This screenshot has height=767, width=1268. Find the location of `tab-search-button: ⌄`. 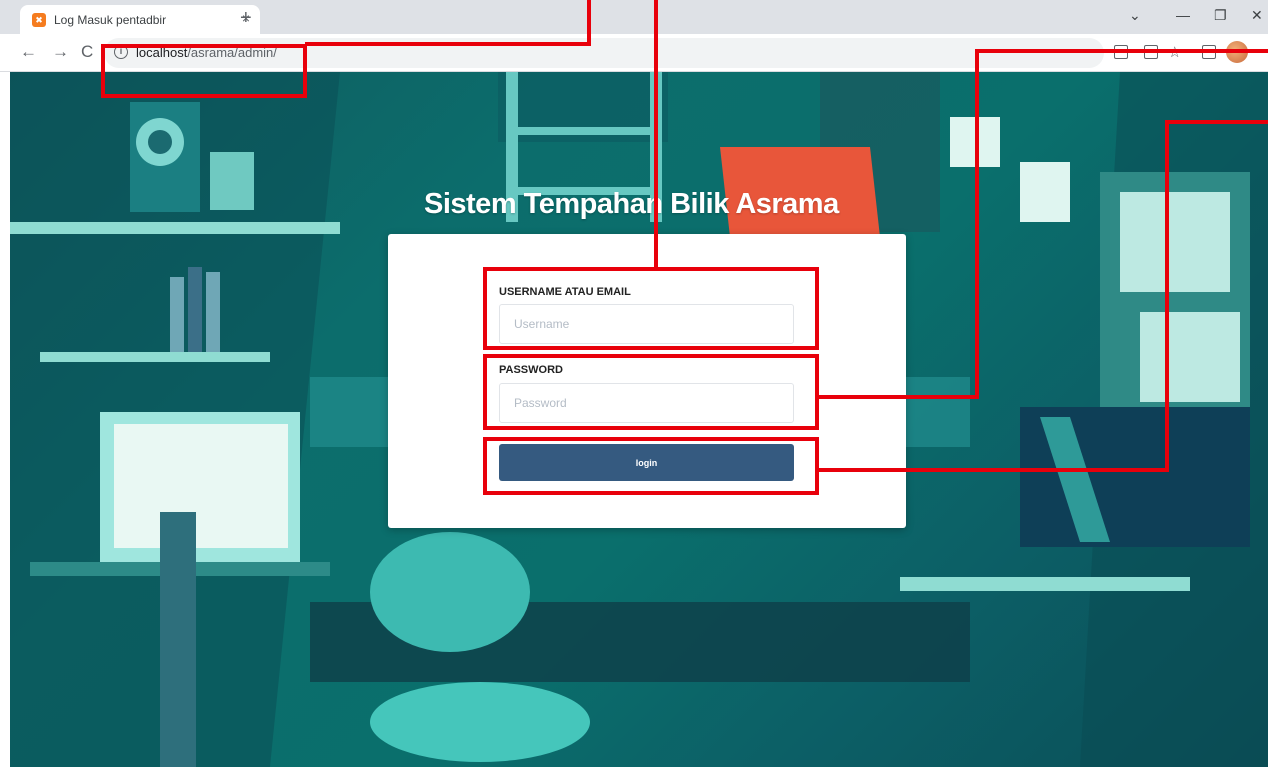

tab-search-button: ⌄ is located at coordinates (1135, 15).